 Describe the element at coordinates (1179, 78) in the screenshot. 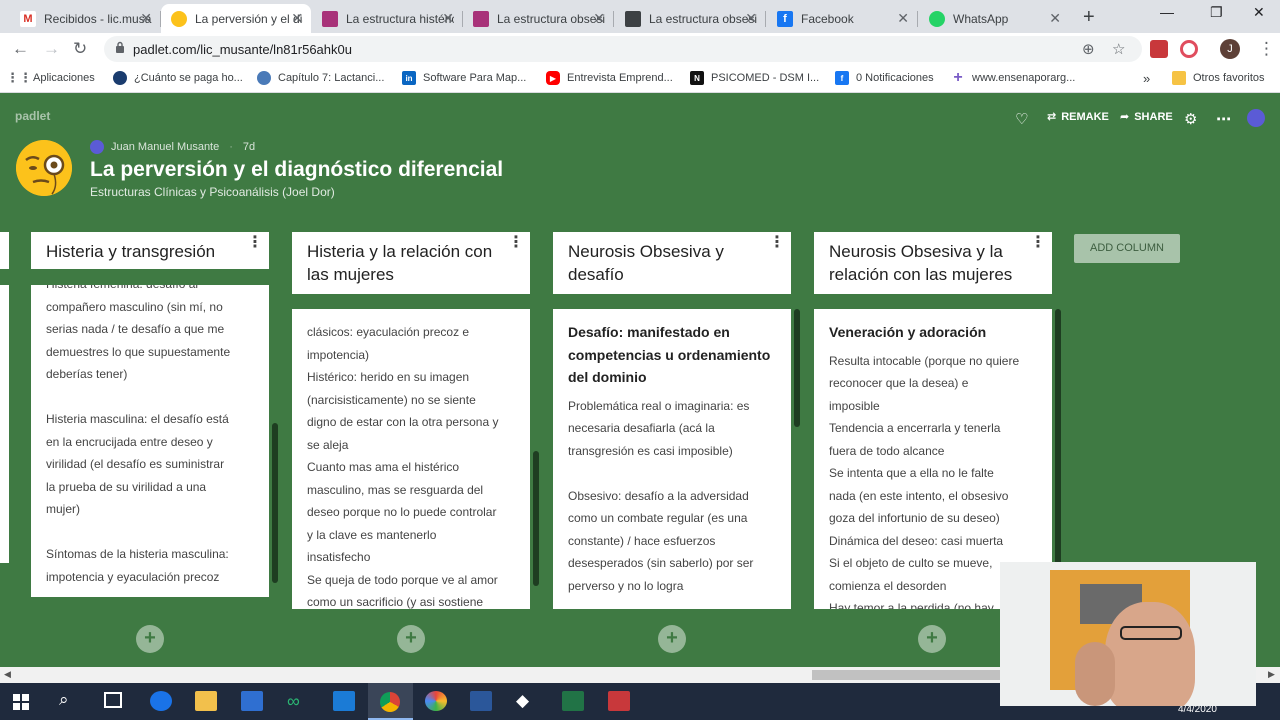

I see `folder-icon` at that location.